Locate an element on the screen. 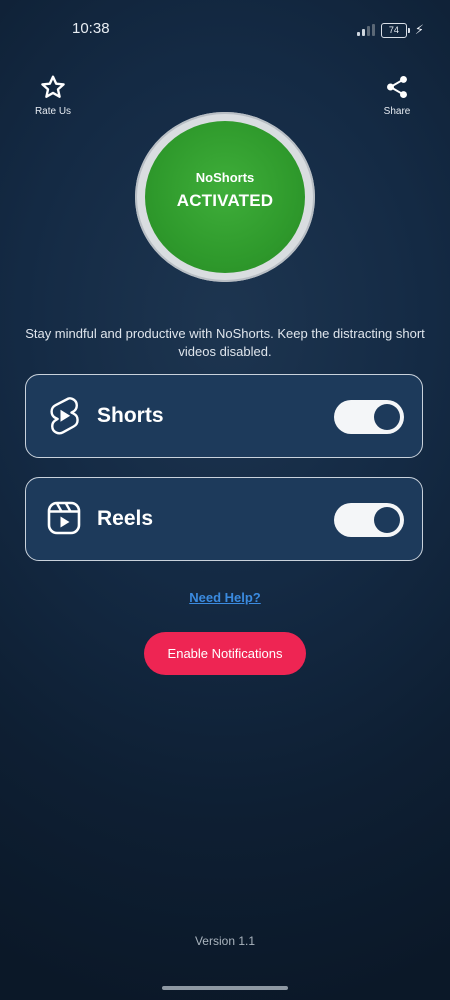 Image resolution: width=450 pixels, height=1000 pixels. share-button: Share is located at coordinates (397, 95).